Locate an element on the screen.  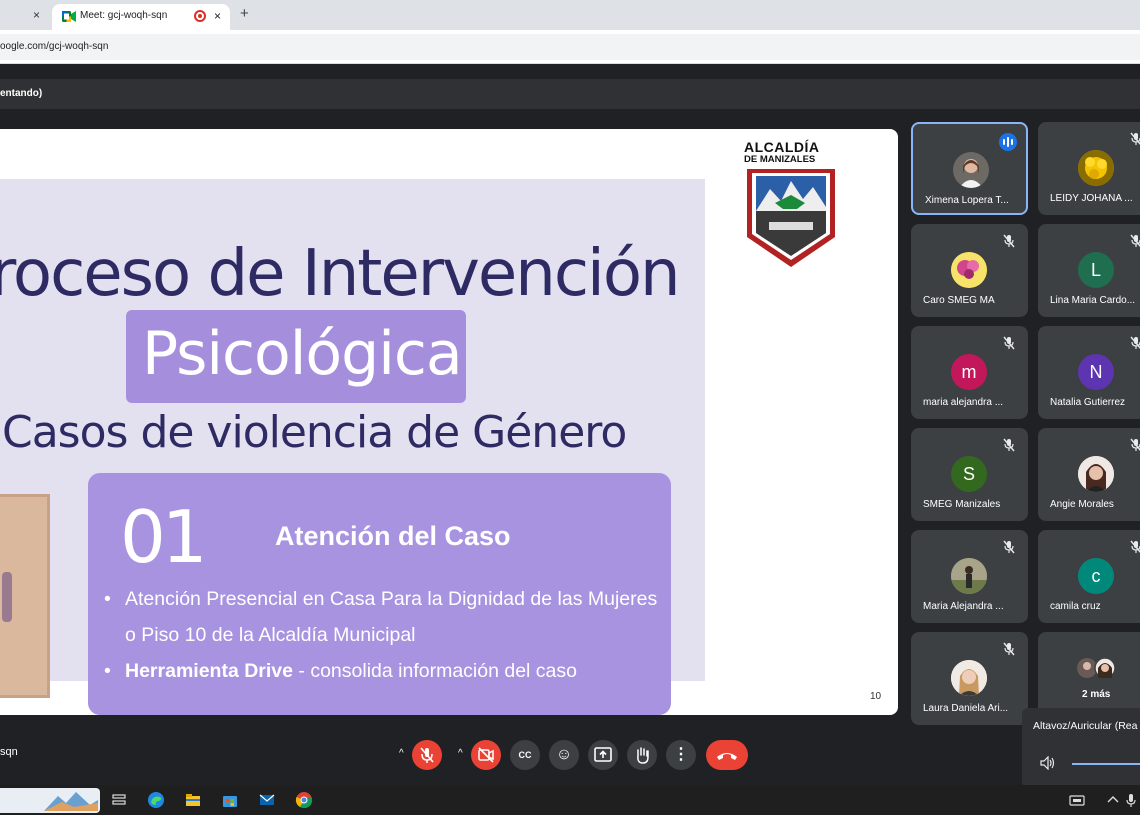
keyboard-layout-icon is located at coordinates (1077, 800).